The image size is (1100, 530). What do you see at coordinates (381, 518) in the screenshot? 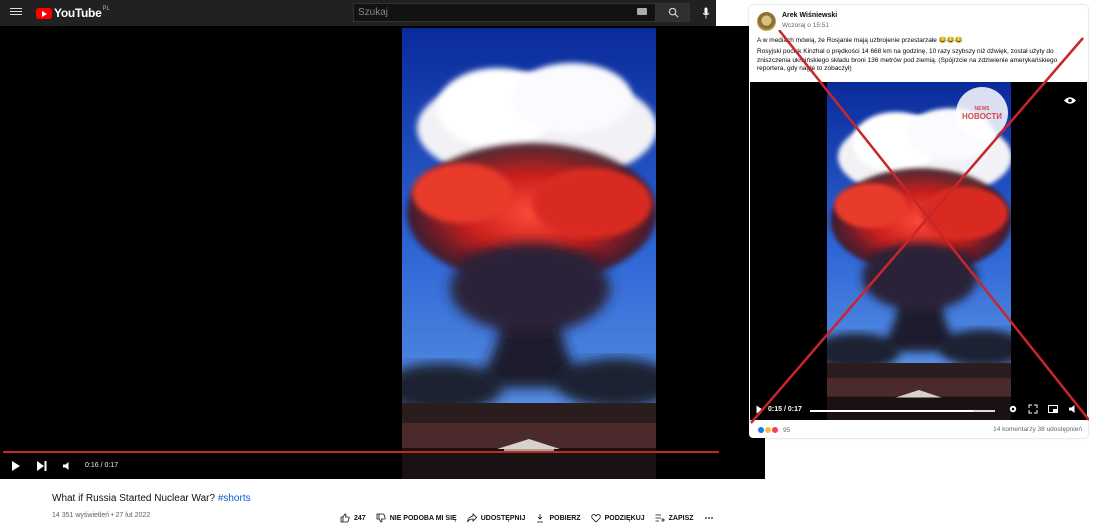
I see `thumbs-down-icon` at bounding box center [381, 518].